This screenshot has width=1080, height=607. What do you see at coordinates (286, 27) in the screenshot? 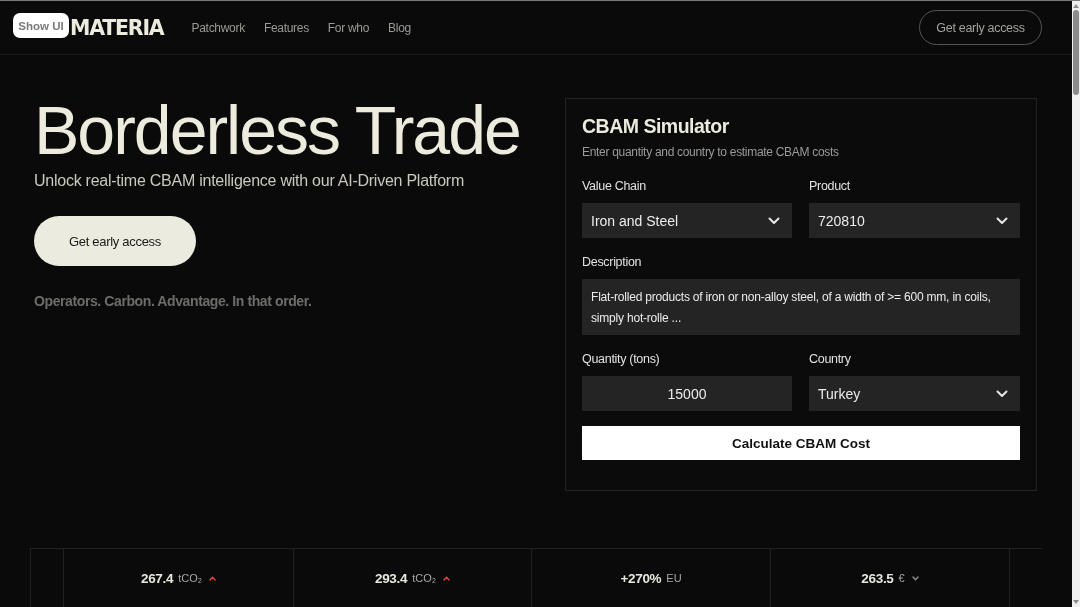
I see `nav-link: Features` at bounding box center [286, 27].